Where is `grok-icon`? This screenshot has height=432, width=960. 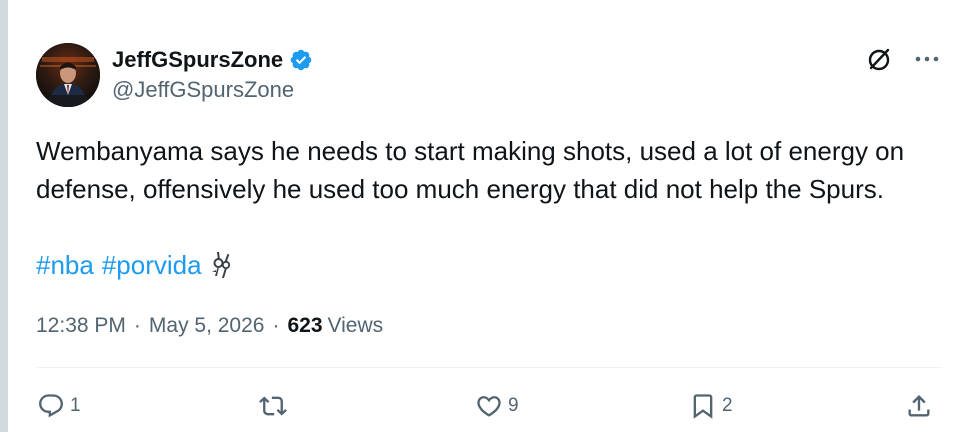 grok-icon is located at coordinates (879, 59).